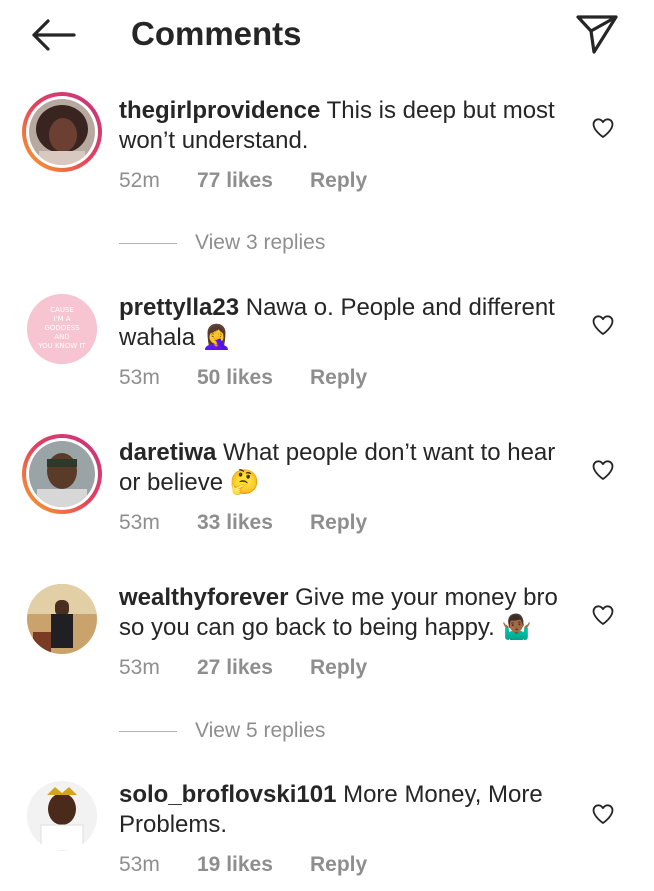 The image size is (654, 891). Describe the element at coordinates (61, 346) in the screenshot. I see `svg-text: YOU KNOW IT` at that location.